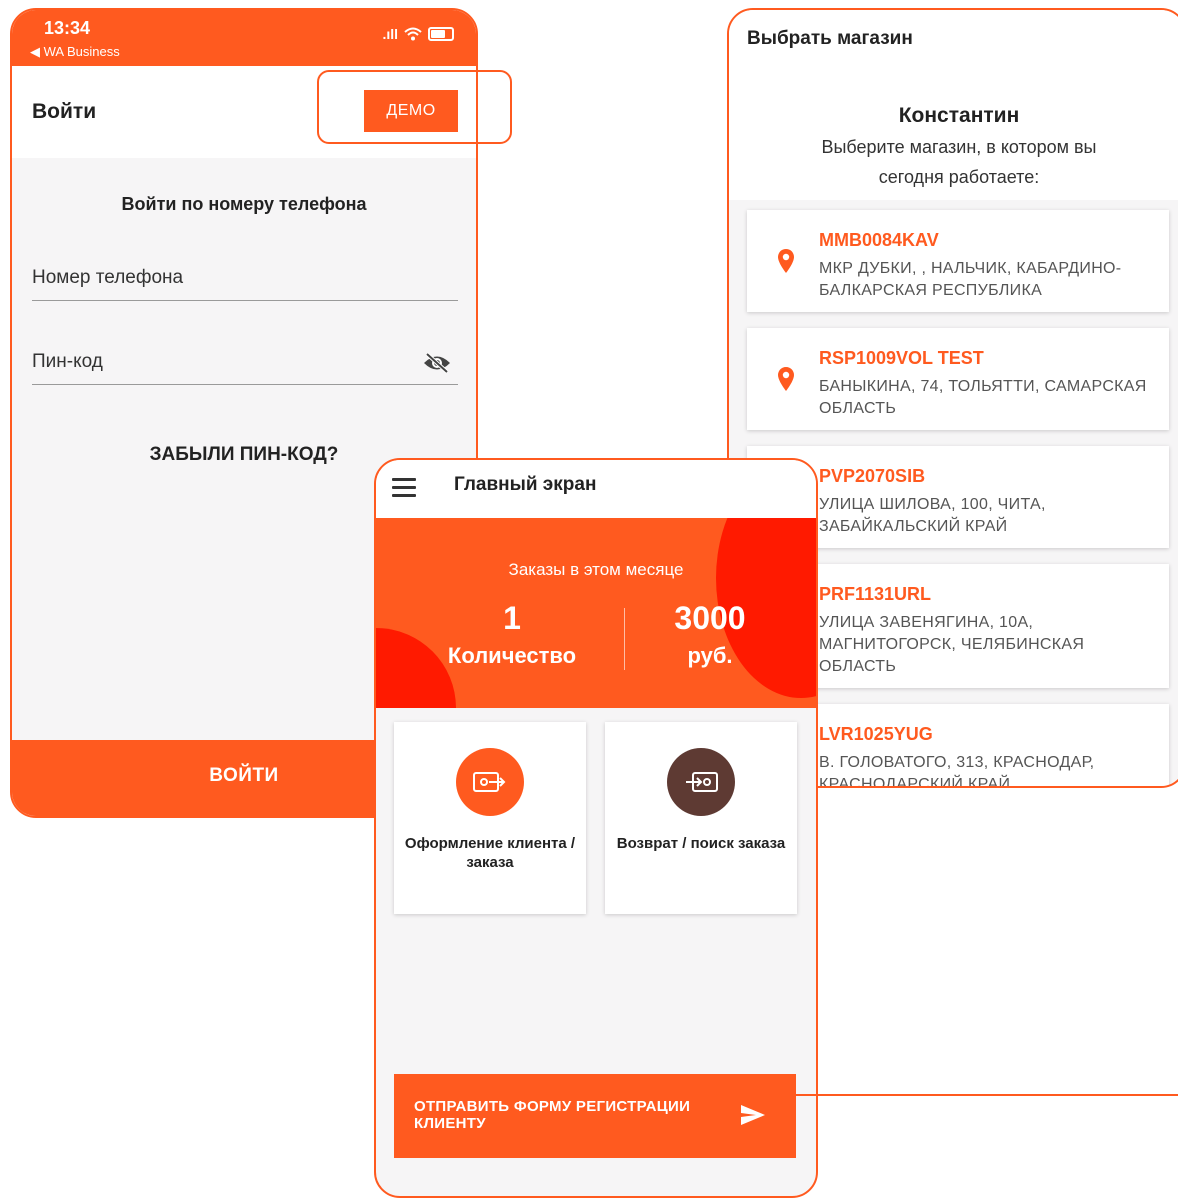 Image resolution: width=1178 pixels, height=1198 pixels. What do you see at coordinates (413, 34) in the screenshot?
I see `wifi-icon` at bounding box center [413, 34].